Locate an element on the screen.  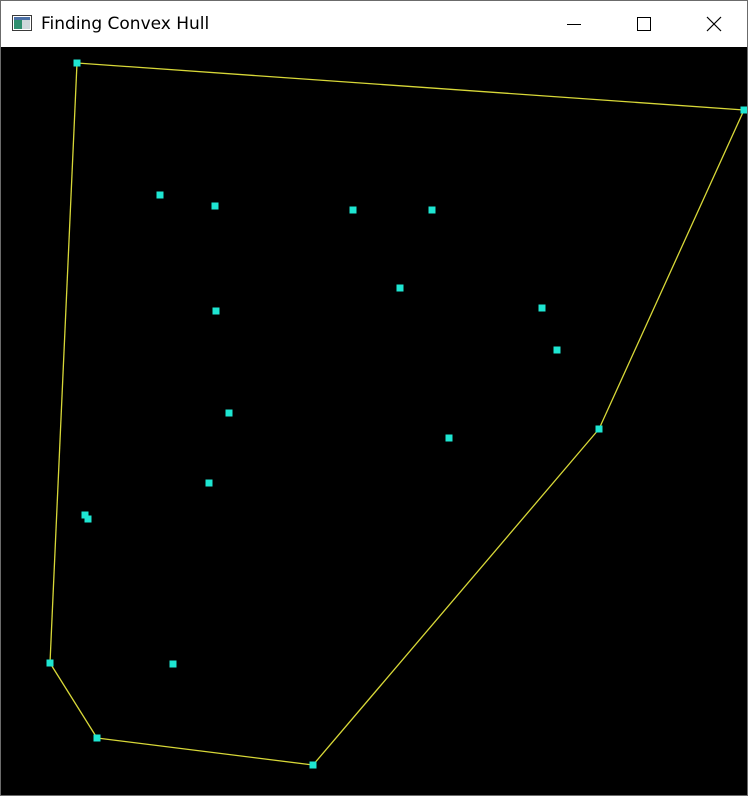
app-icon is located at coordinates (22, 23).